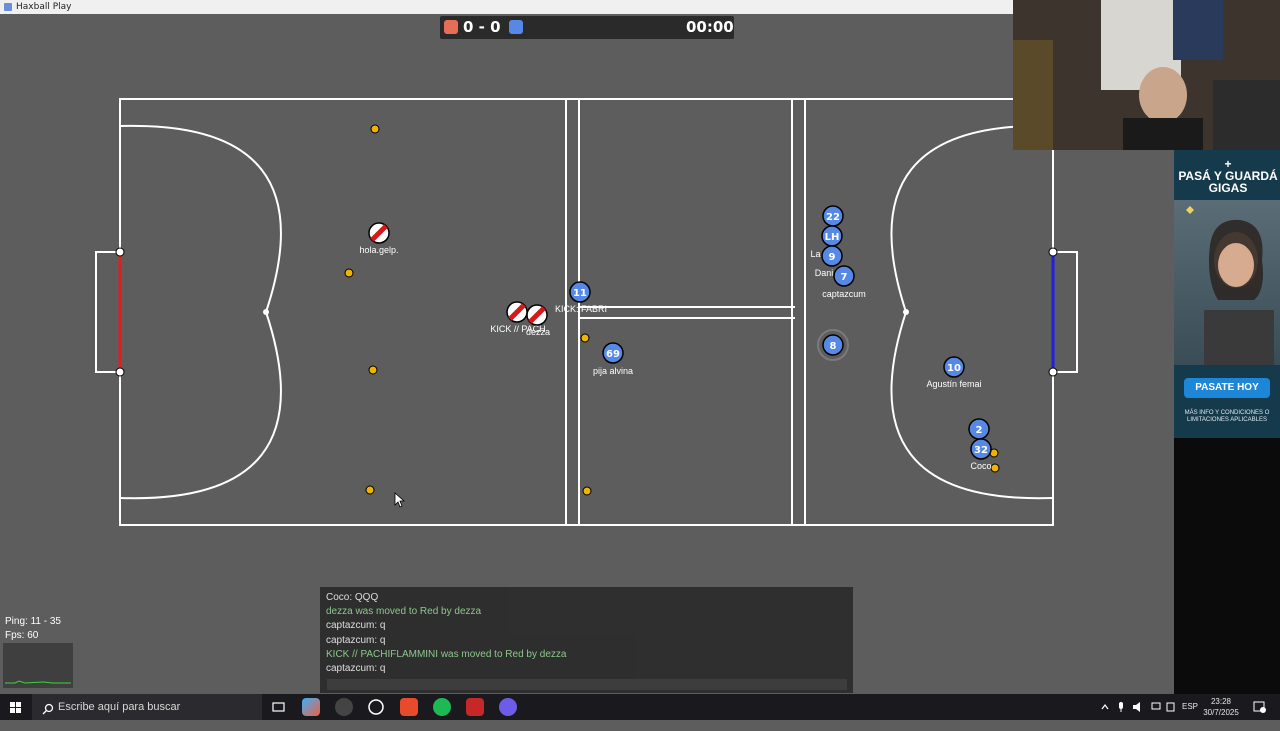  What do you see at coordinates (844, 294) in the screenshot?
I see `player-name: captazcum` at bounding box center [844, 294].